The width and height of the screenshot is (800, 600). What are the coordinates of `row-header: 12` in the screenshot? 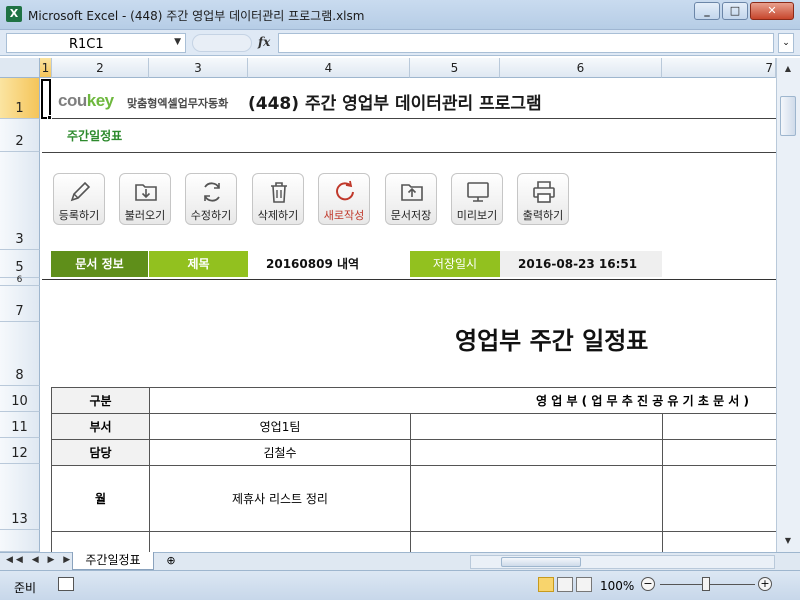 It's located at (20, 451).